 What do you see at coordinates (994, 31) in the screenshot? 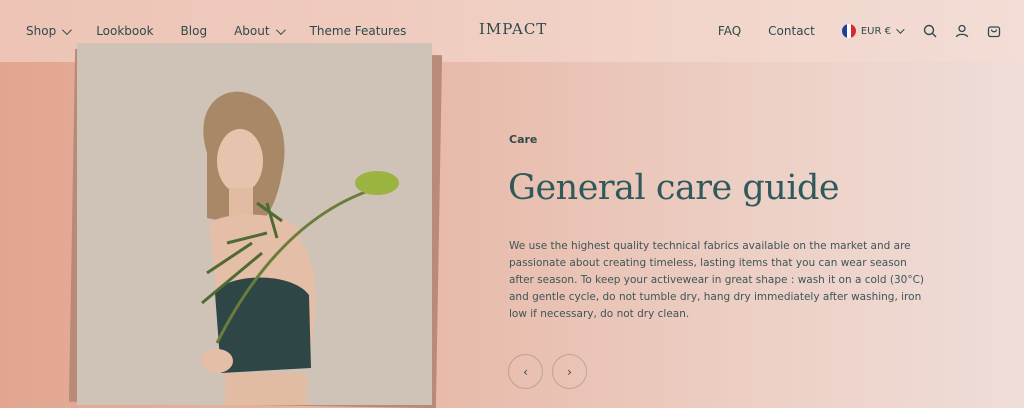
I see `cart-icon` at bounding box center [994, 31].